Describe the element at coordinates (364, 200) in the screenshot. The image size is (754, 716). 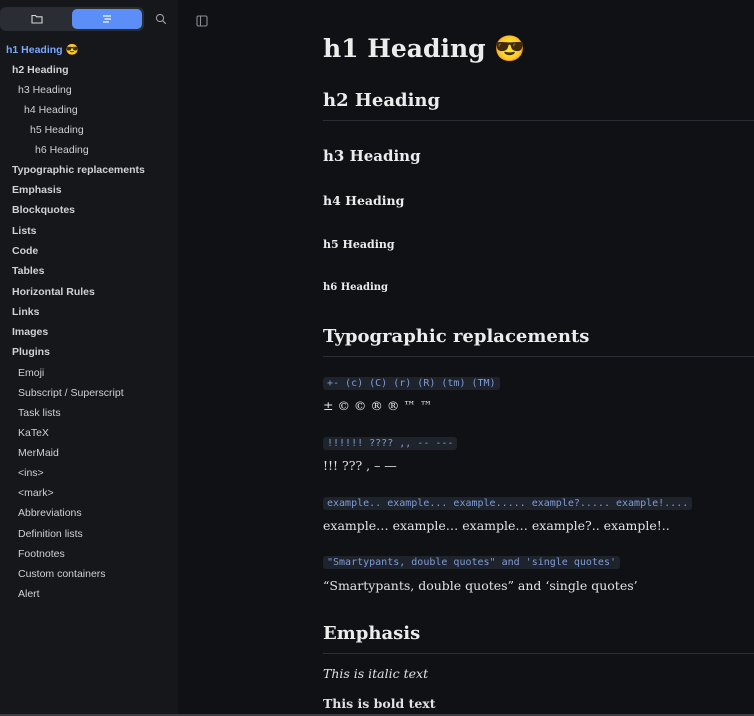
I see `heading-h4: h4 Heading` at that location.